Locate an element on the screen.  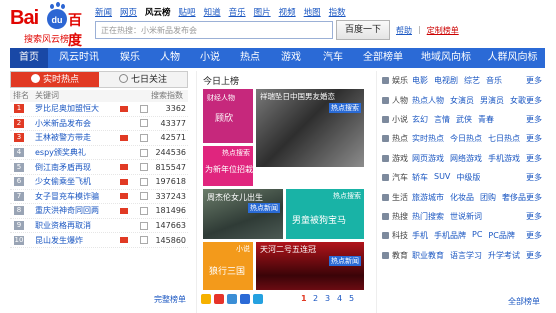
tab-realtime: 实时热点 is located at coordinates (55, 79).